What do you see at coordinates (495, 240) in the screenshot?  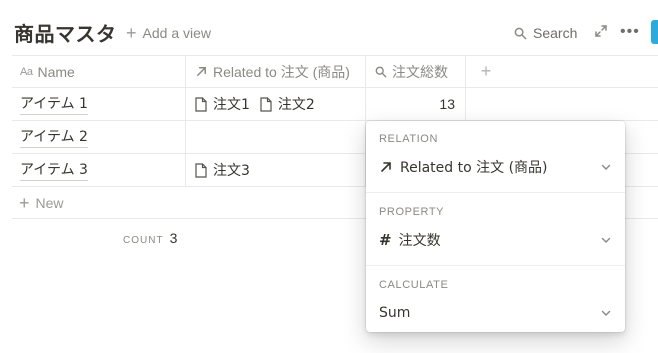 I see `property-select: # 注文数` at bounding box center [495, 240].